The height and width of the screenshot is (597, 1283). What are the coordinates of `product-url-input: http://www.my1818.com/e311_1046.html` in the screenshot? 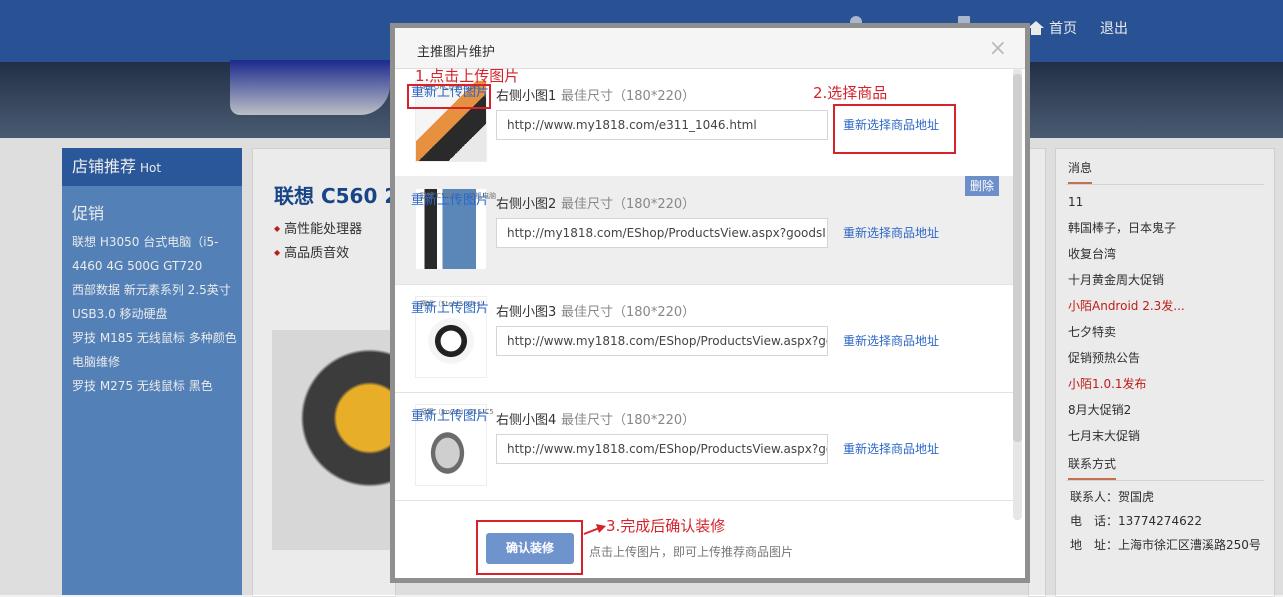 It's located at (662, 125).